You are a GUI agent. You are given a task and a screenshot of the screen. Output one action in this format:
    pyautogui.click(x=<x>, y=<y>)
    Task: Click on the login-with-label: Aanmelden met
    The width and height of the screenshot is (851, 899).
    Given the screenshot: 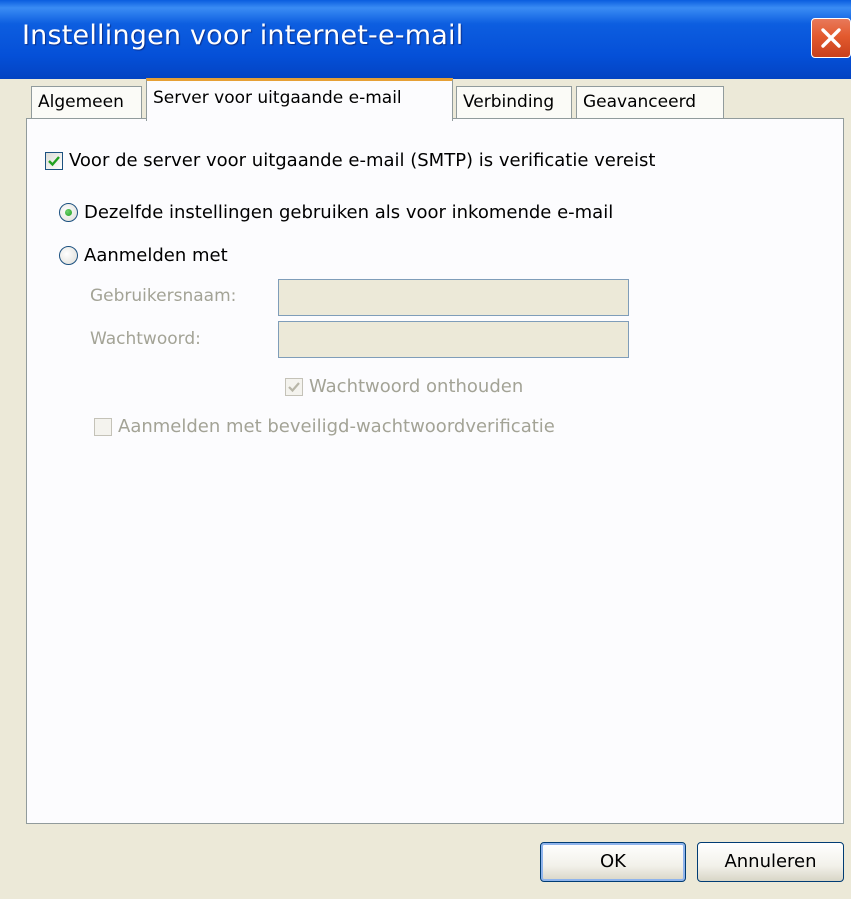 What is the action you would take?
    pyautogui.click(x=156, y=255)
    